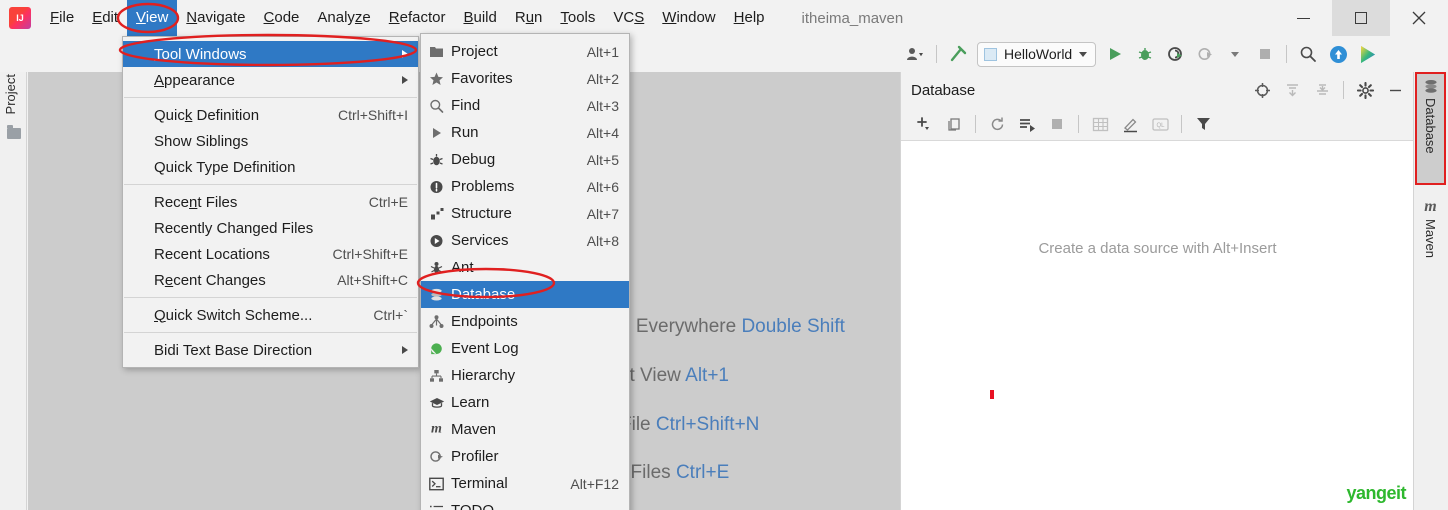 Image resolution: width=1448 pixels, height=510 pixels. What do you see at coordinates (936, 54) in the screenshot?
I see `toolbar-separator` at bounding box center [936, 54].